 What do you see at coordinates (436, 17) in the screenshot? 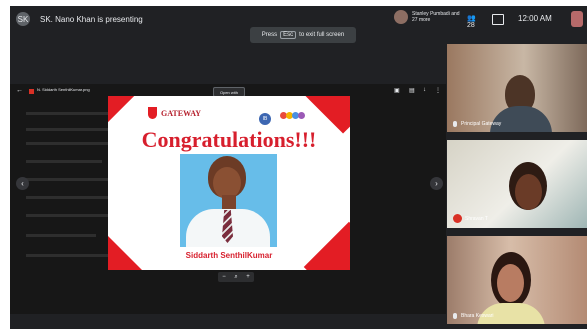
I see `participants-summary-label: Stanley Pumbadi and 27 more` at bounding box center [436, 17].